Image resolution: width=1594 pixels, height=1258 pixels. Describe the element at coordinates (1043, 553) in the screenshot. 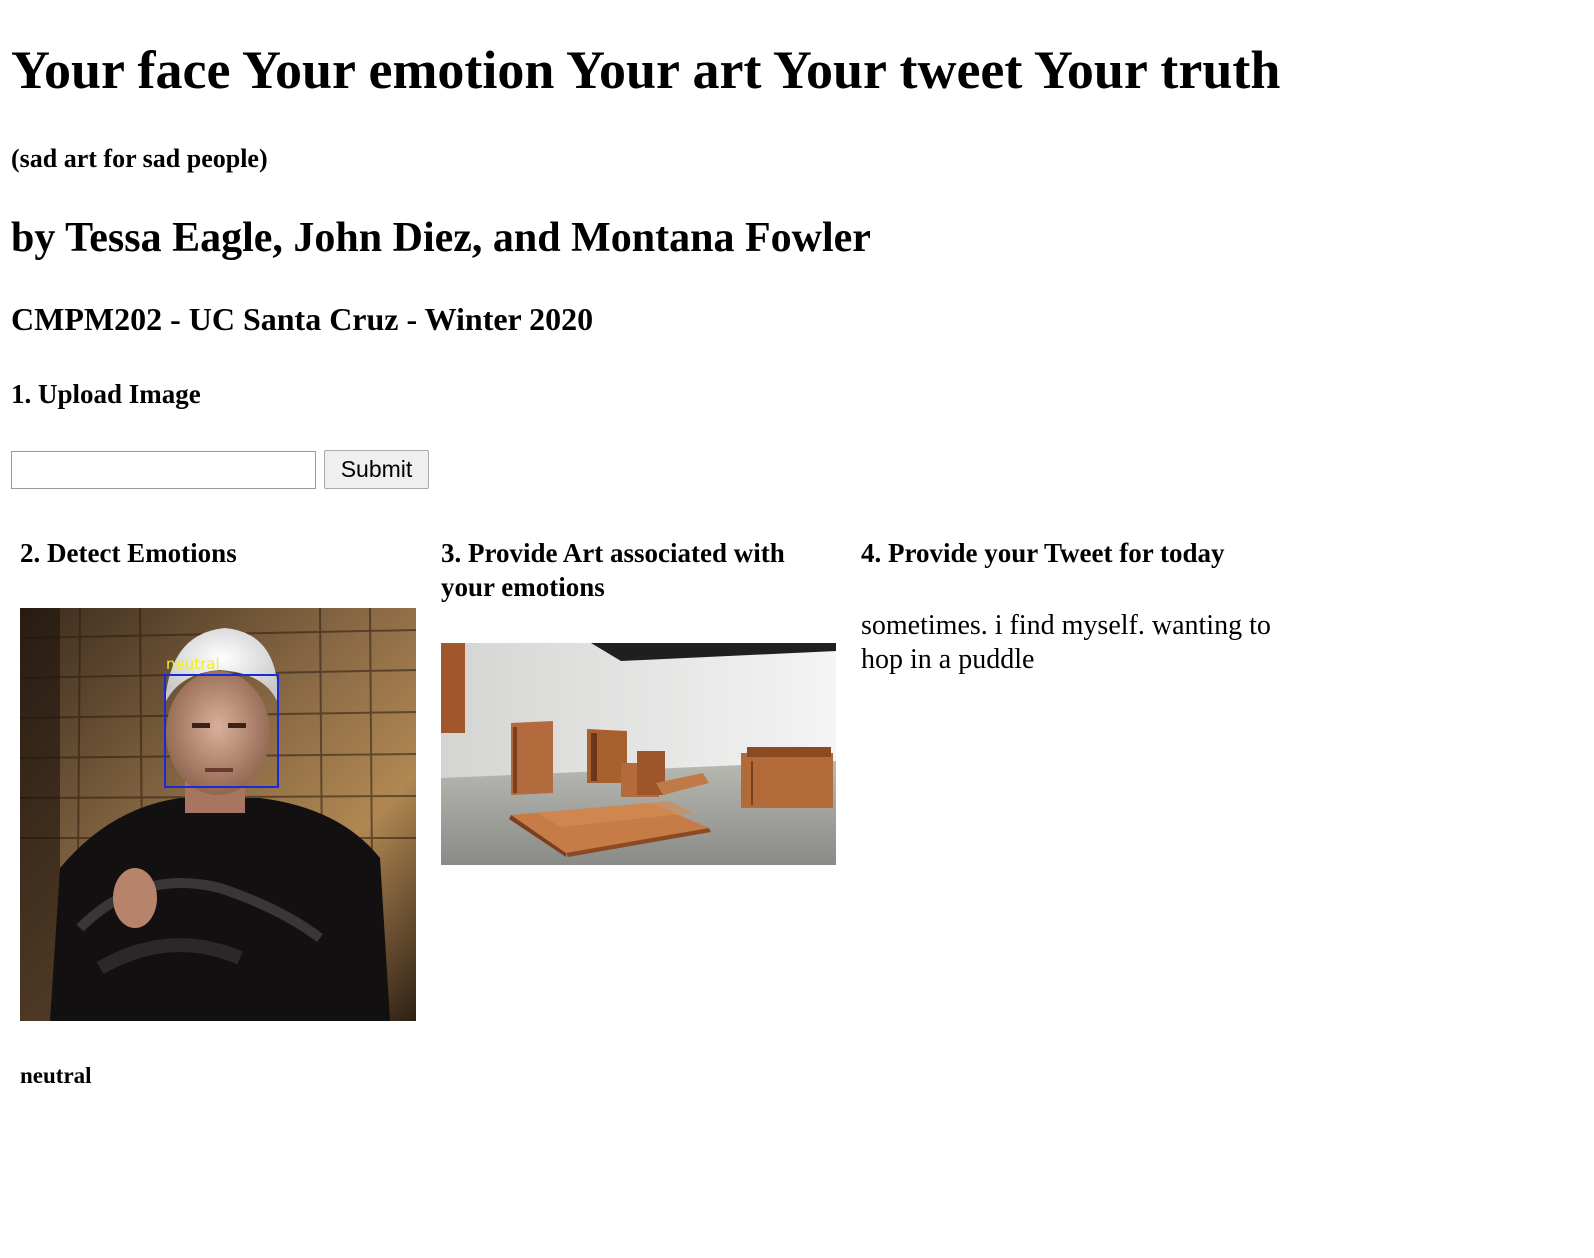

I see `provide-tweet-heading: 4. Provide your Tweet for today` at that location.